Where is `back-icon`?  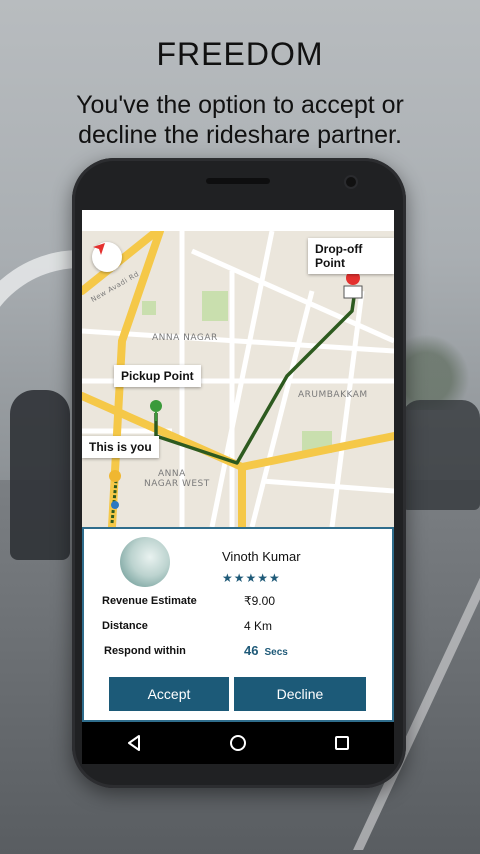
back-icon is located at coordinates (134, 743).